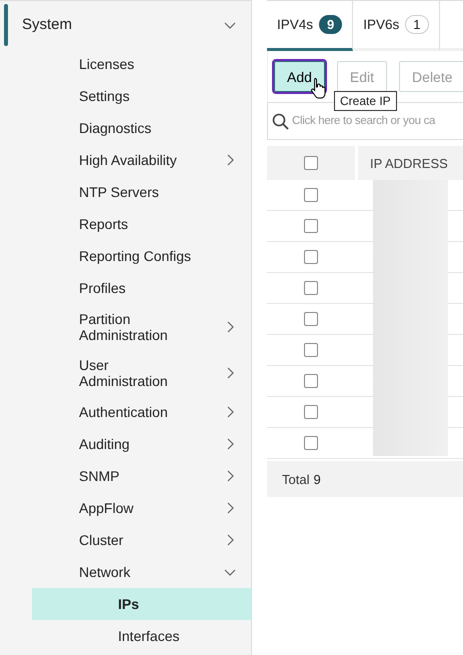  Describe the element at coordinates (396, 26) in the screenshot. I see `tab: IPV6s 1` at that location.